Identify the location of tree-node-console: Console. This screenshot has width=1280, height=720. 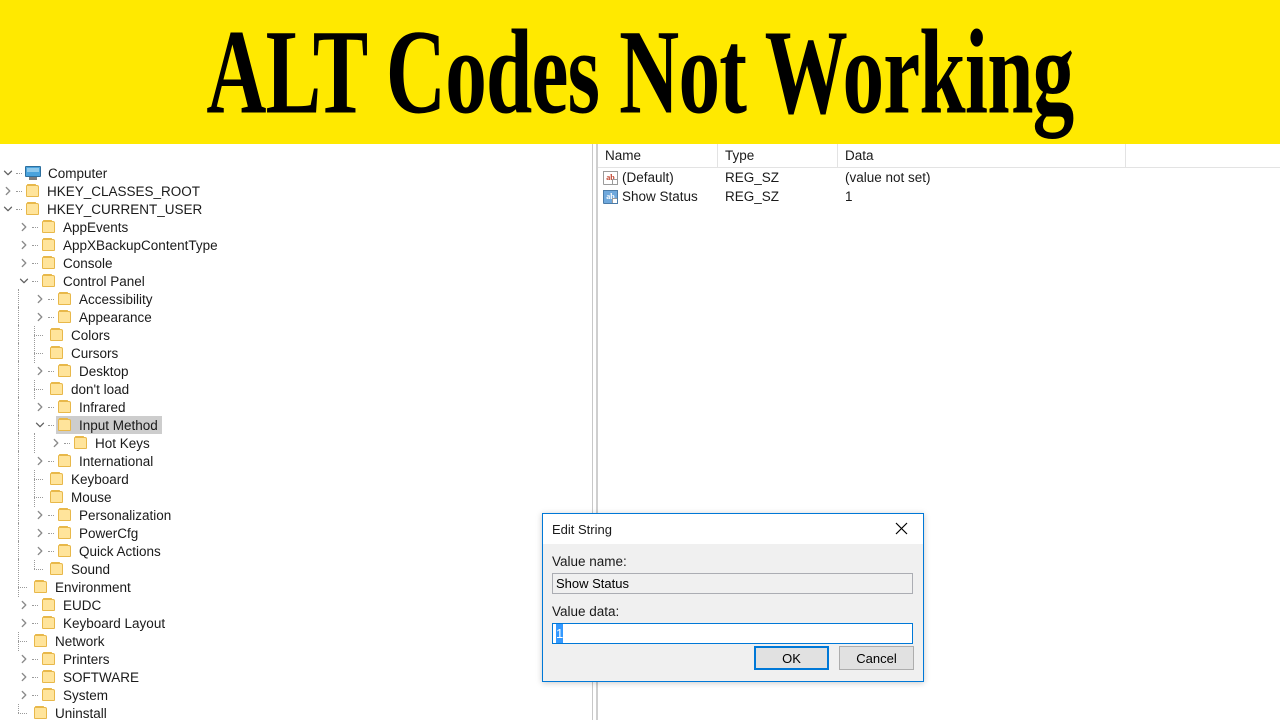
(296, 263).